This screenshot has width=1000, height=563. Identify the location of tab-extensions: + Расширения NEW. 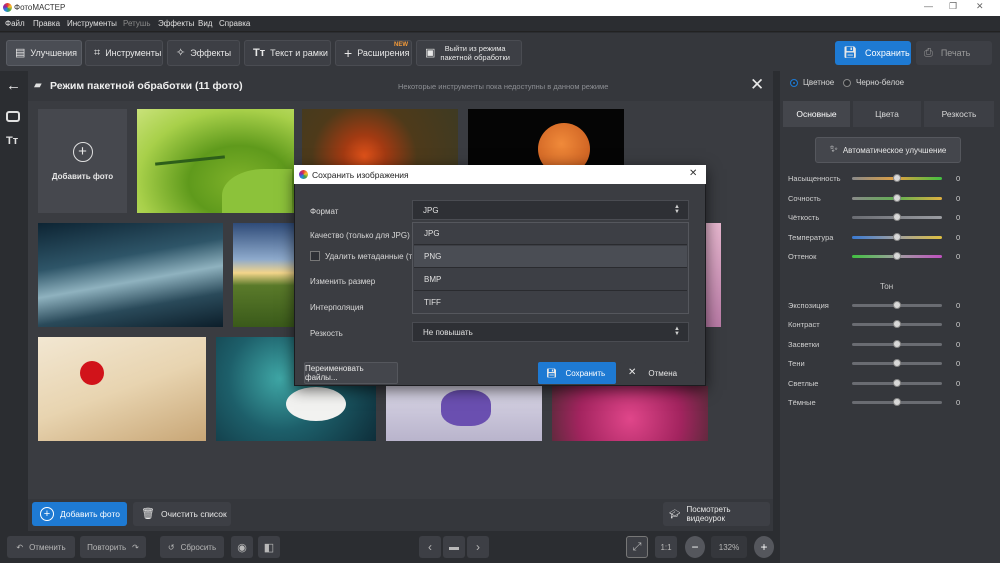
(373, 53).